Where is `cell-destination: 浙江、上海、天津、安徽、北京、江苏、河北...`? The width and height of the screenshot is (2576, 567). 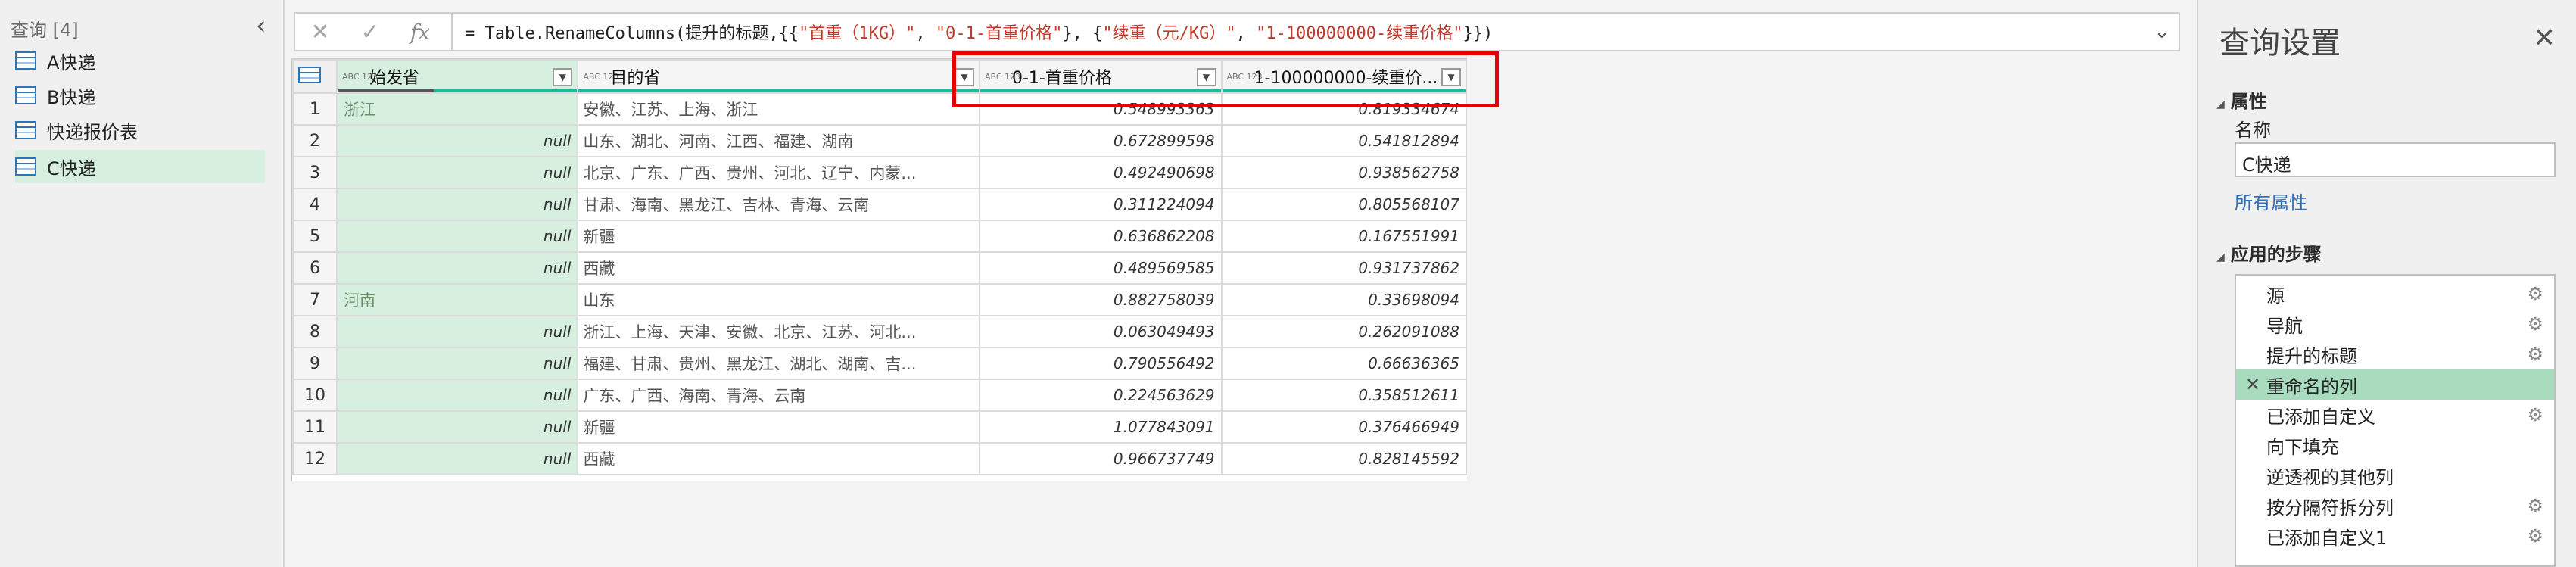 cell-destination: 浙江、上海、天津、安徽、北京、江苏、河北... is located at coordinates (778, 331).